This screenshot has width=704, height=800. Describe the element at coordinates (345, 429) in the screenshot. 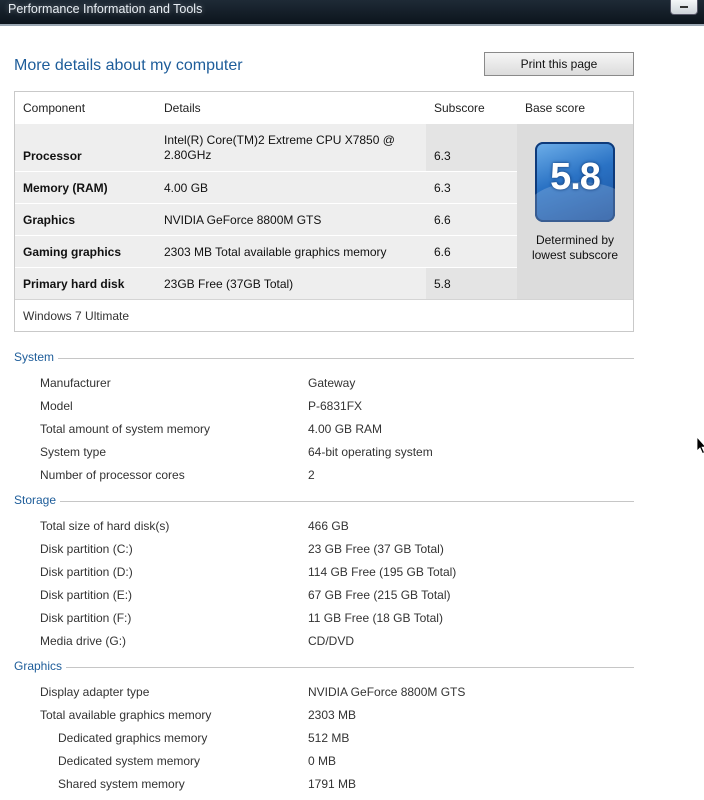

I see `system-value-memory: 4.00 GB RAM` at that location.